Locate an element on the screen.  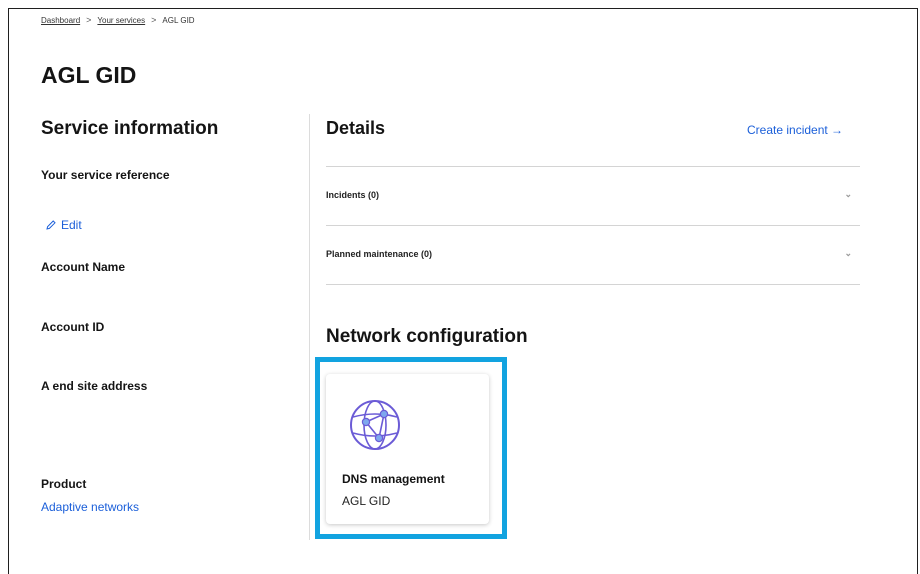
account-name-label: Account Name is located at coordinates (83, 267).